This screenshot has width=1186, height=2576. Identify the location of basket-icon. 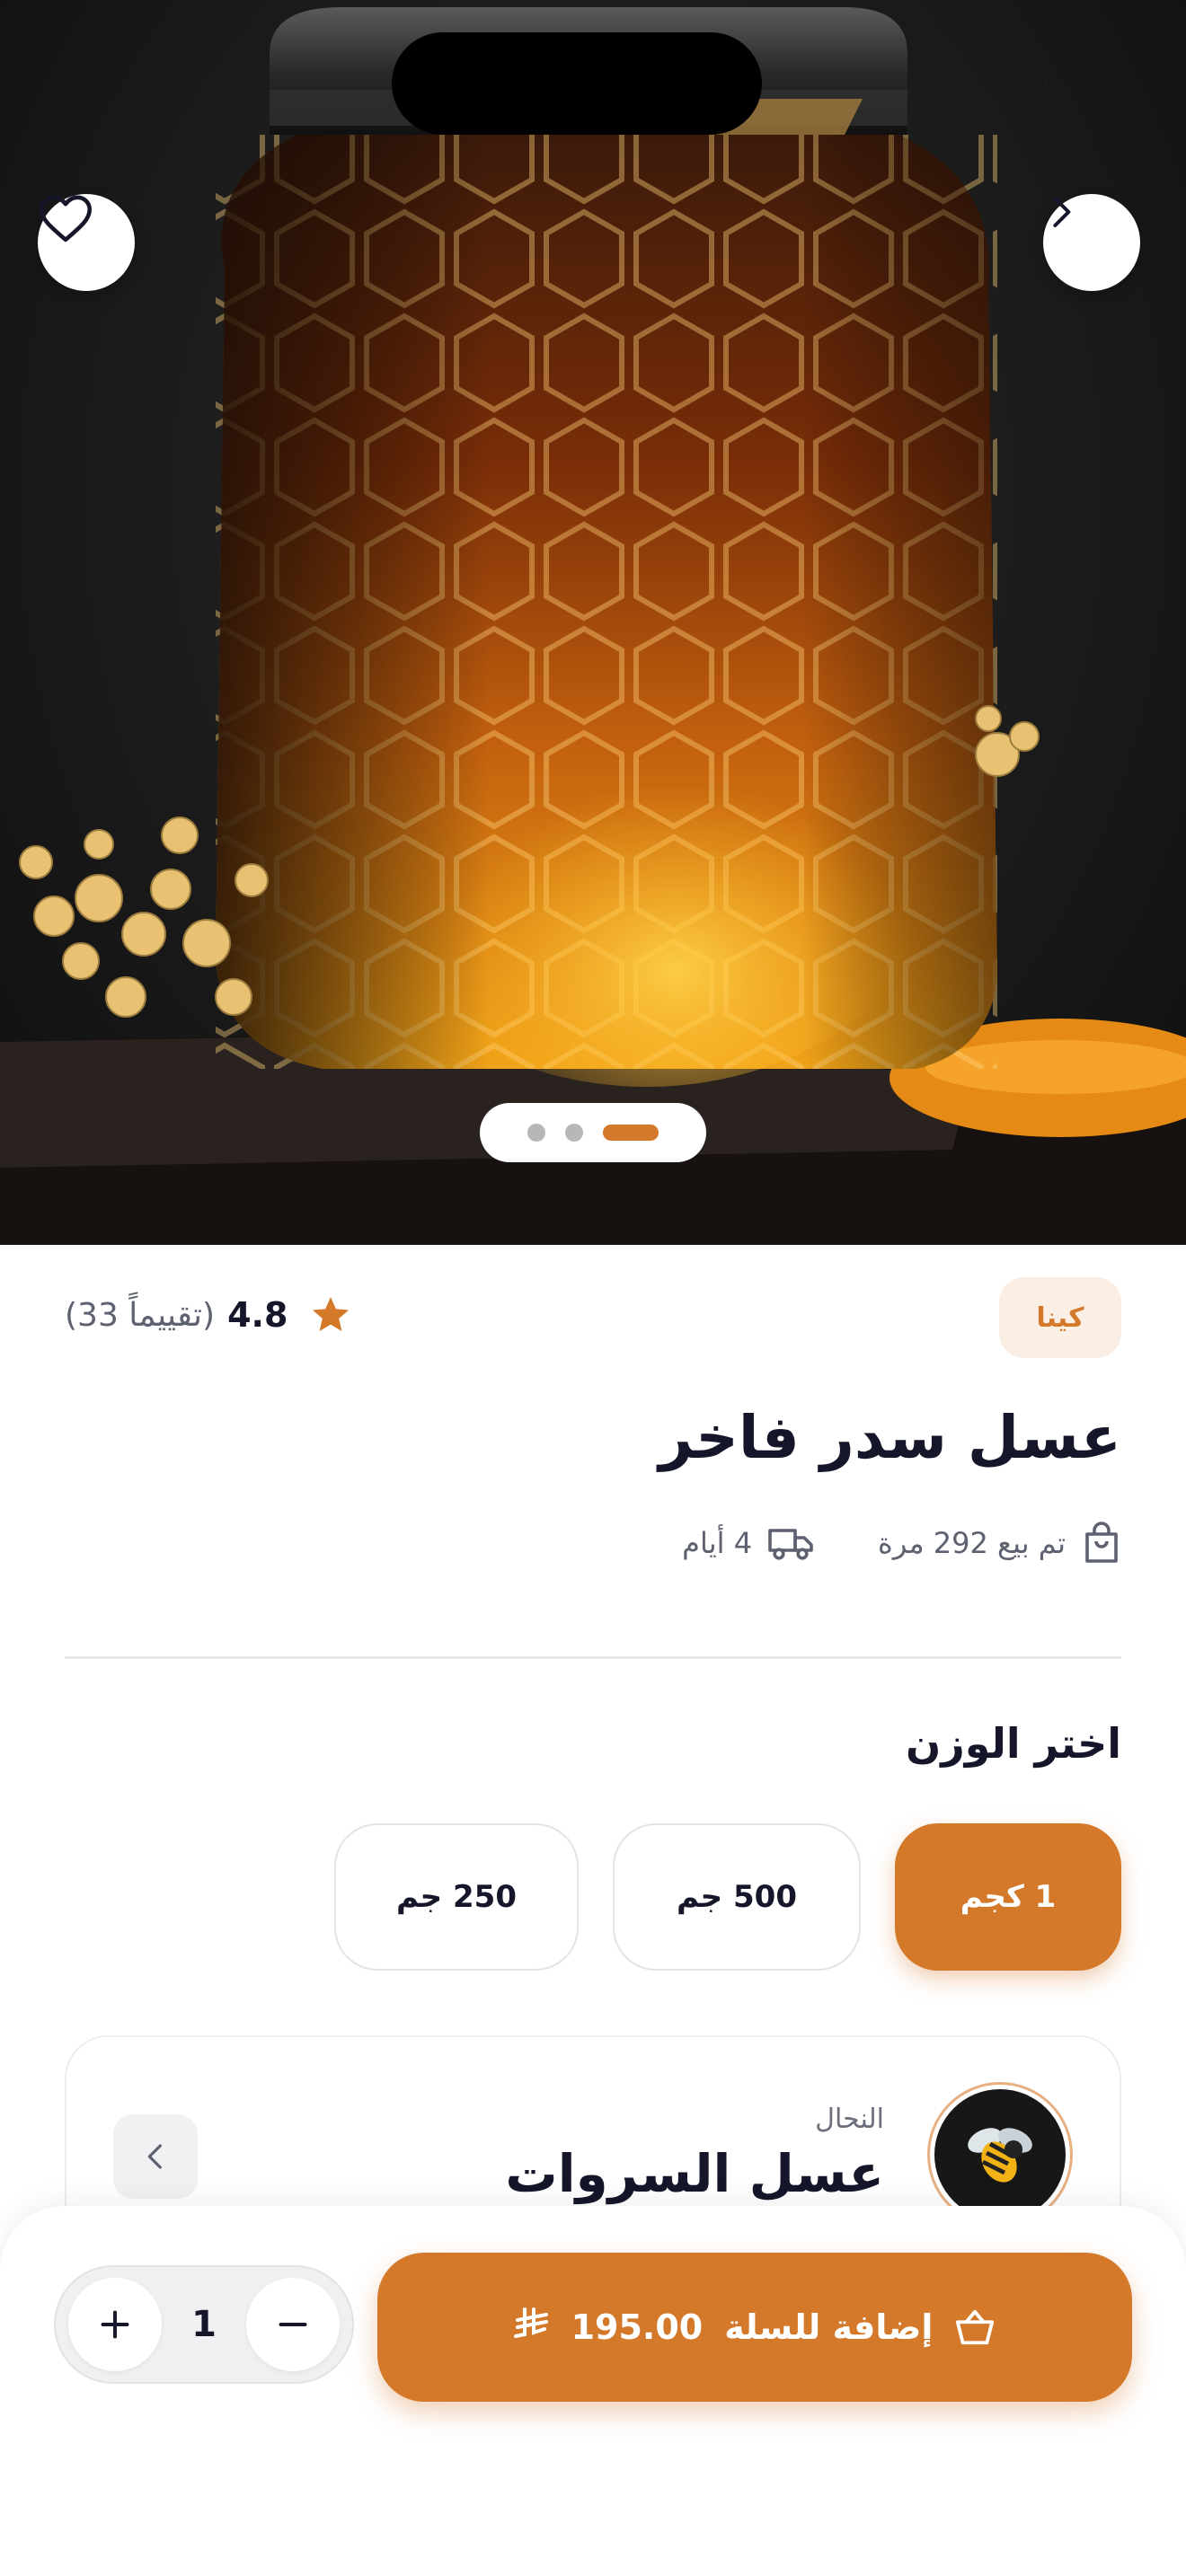
(975, 2327).